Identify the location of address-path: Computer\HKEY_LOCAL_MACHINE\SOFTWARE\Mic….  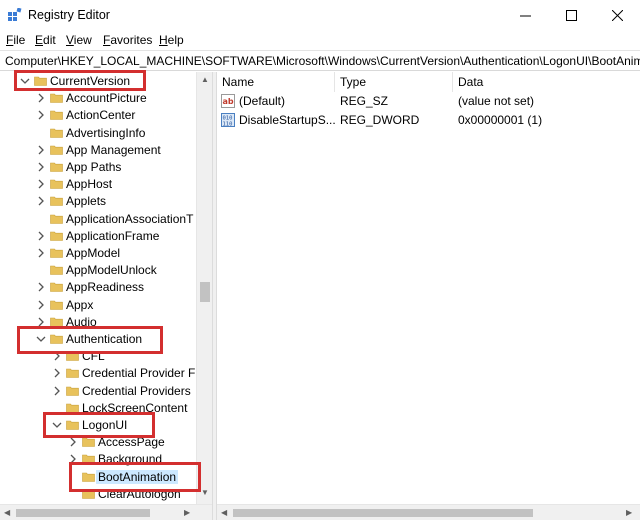
(322, 61).